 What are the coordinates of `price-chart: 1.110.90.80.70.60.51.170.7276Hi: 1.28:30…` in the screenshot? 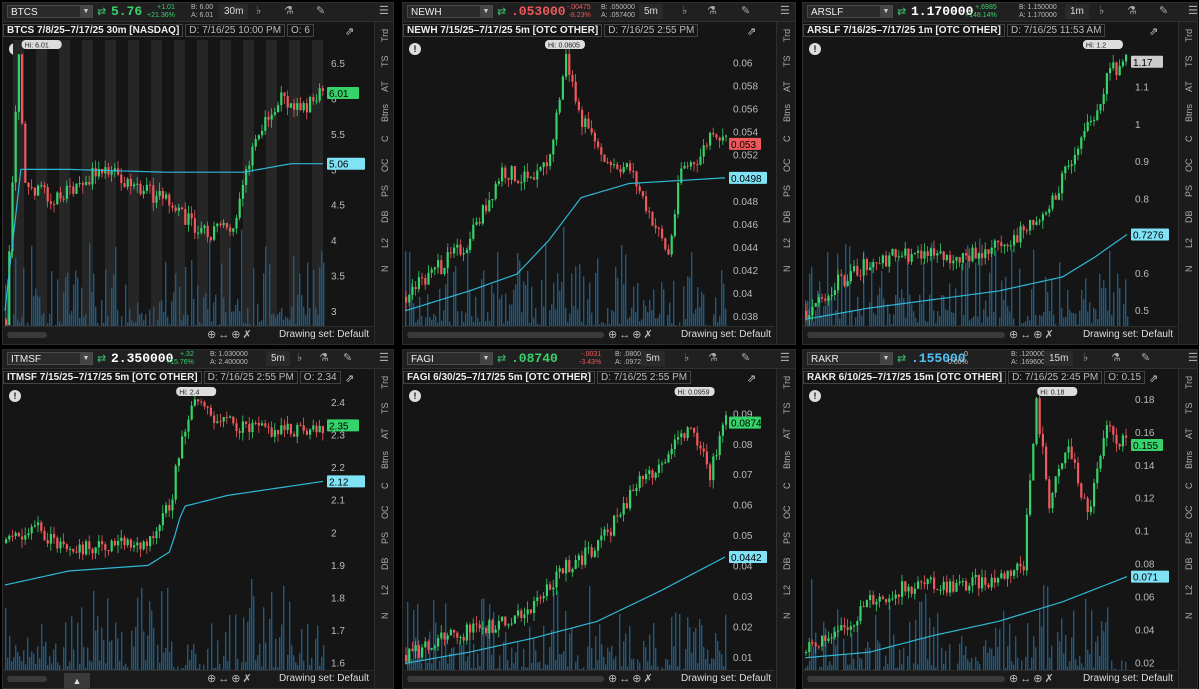 It's located at (990, 192).